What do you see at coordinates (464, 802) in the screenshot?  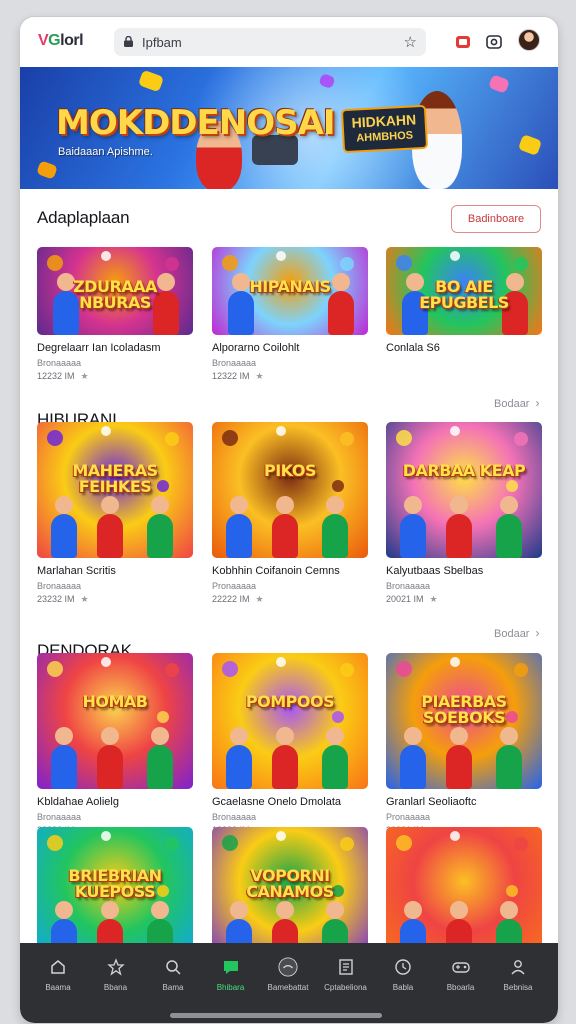 I see `game-title: Granlarl Seoliaoftc` at bounding box center [464, 802].